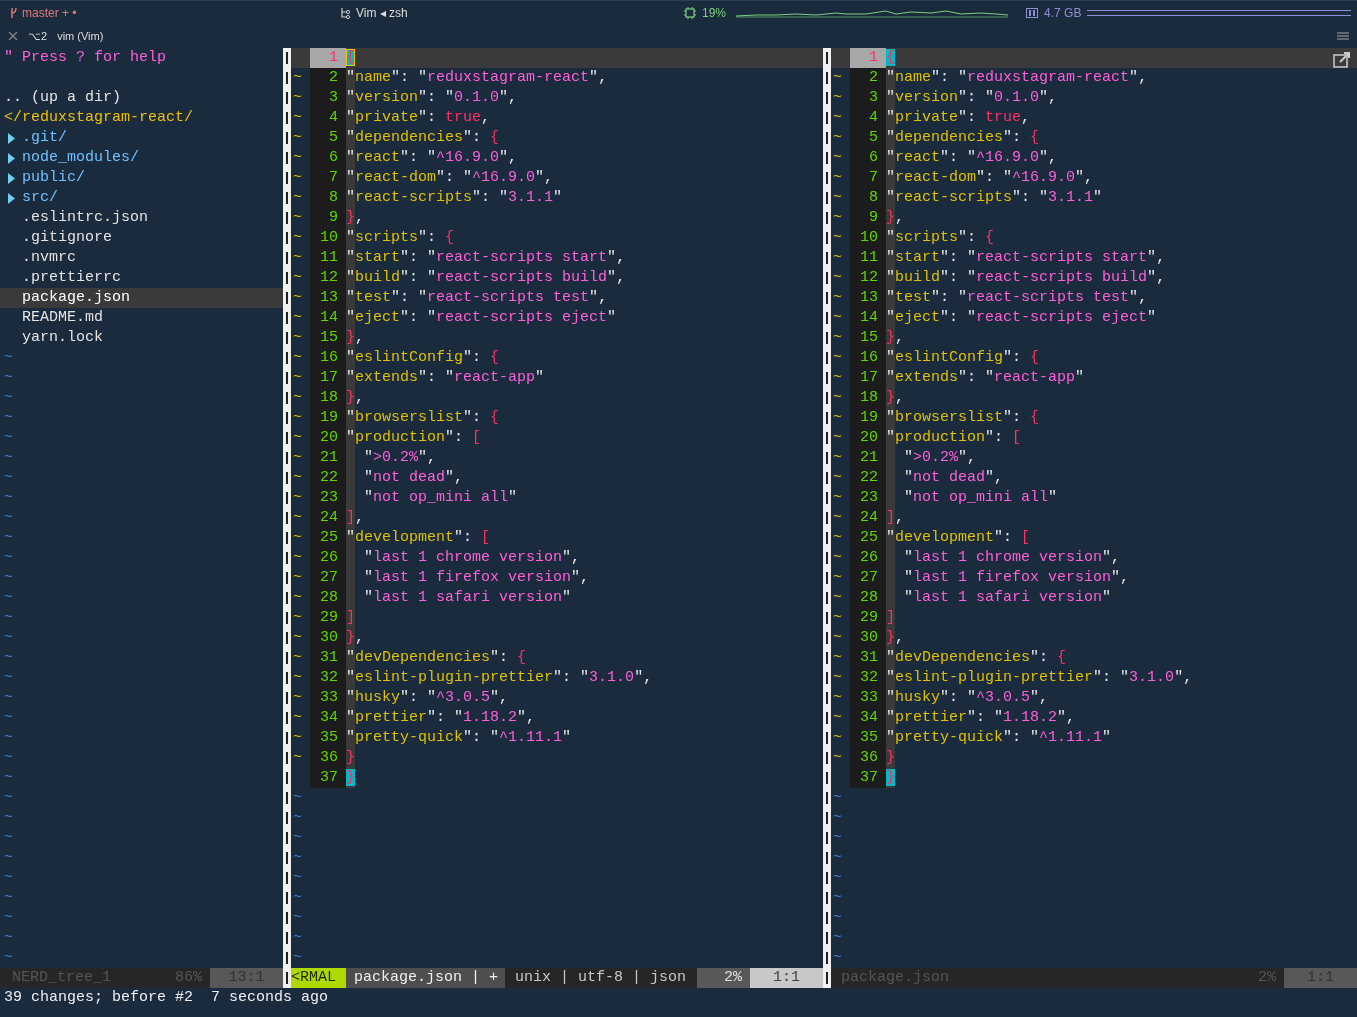  What do you see at coordinates (328, 478) in the screenshot?
I see `line-number: 22` at bounding box center [328, 478].